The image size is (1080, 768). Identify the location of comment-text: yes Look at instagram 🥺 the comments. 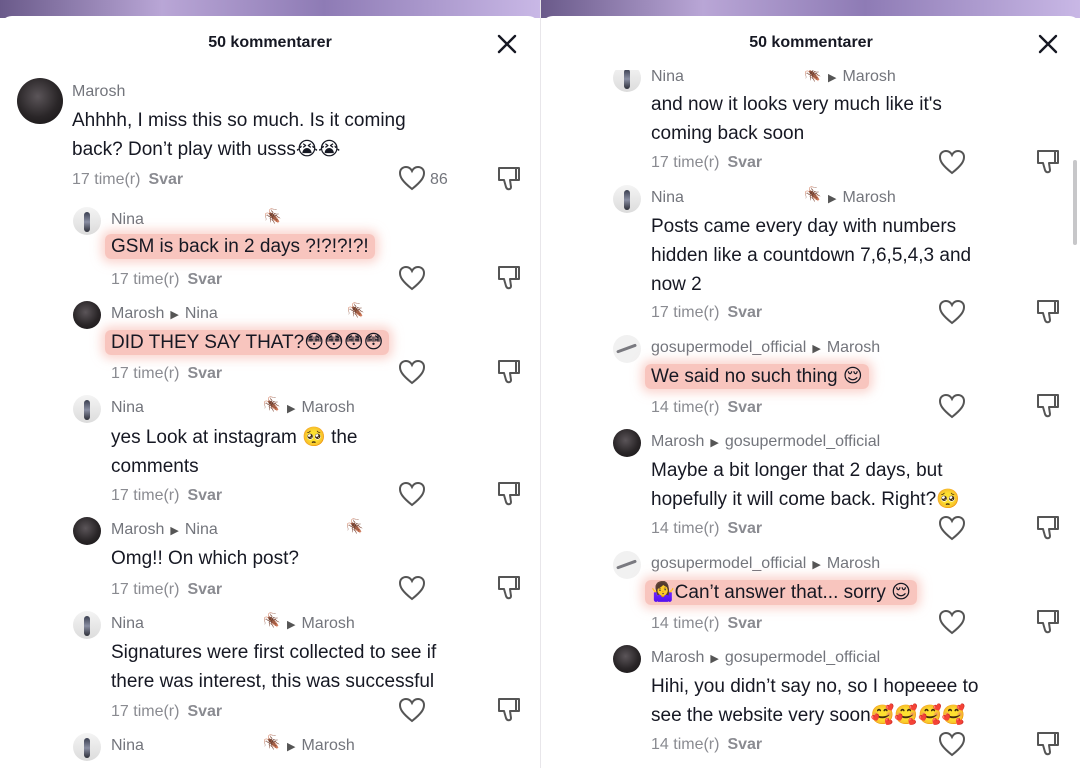
(234, 452).